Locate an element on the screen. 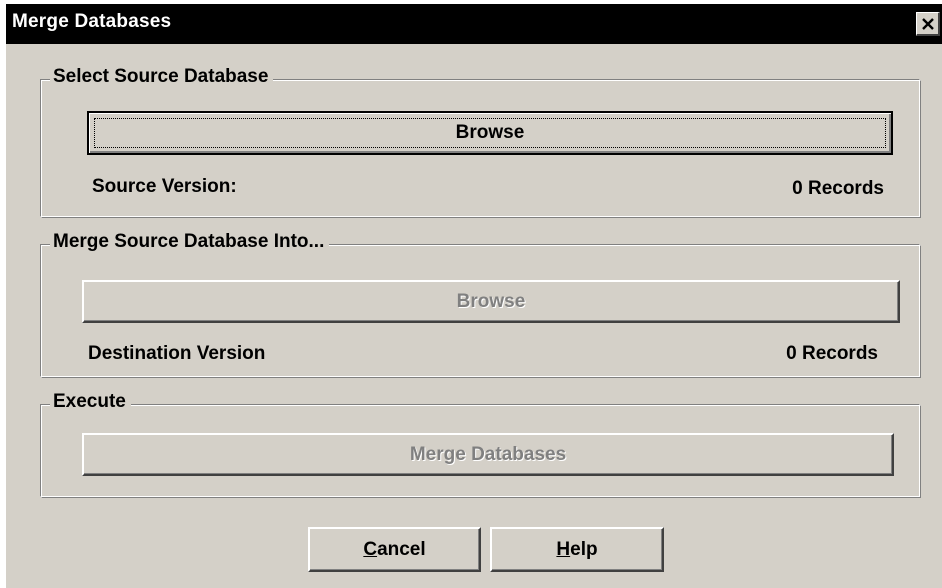 The height and width of the screenshot is (588, 942). destination-browse-label: Browse is located at coordinates (491, 301).